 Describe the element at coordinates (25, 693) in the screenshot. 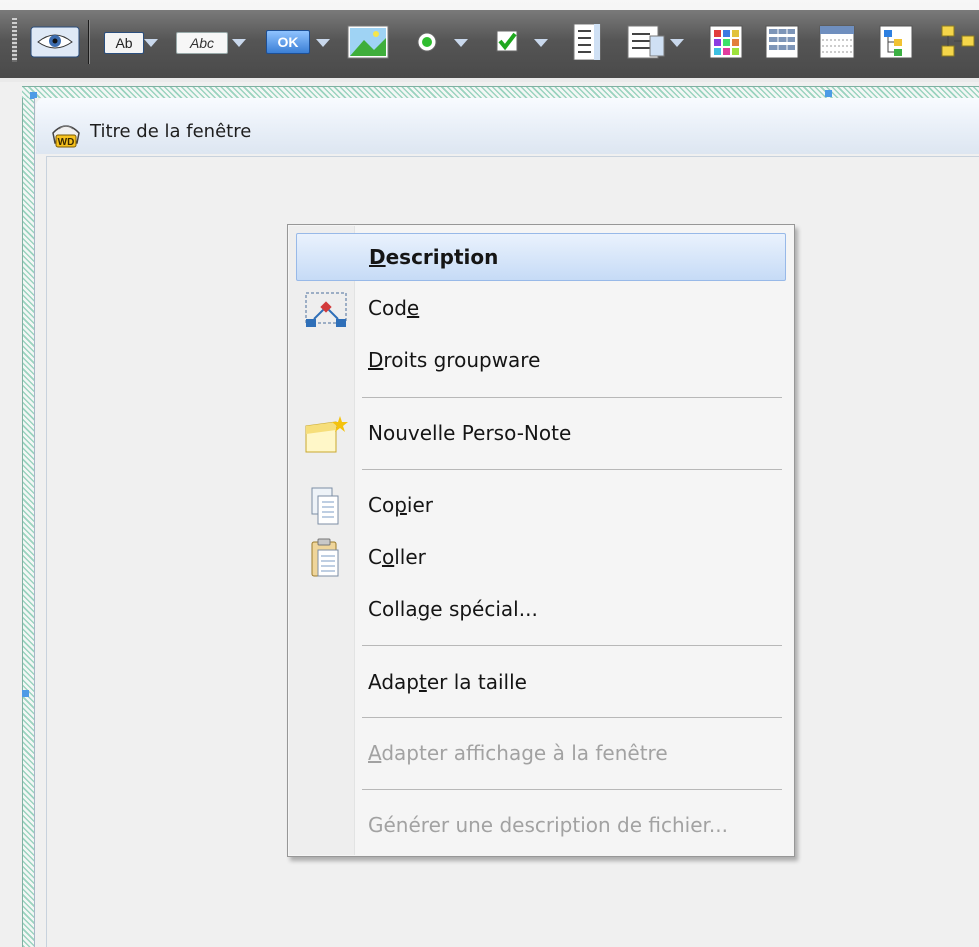

I see `resize-handle-left` at that location.